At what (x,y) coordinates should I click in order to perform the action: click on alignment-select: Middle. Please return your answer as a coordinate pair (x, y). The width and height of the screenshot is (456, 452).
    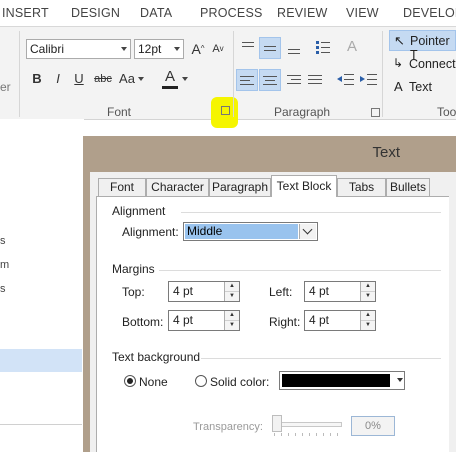
    Looking at the image, I should click on (250, 231).